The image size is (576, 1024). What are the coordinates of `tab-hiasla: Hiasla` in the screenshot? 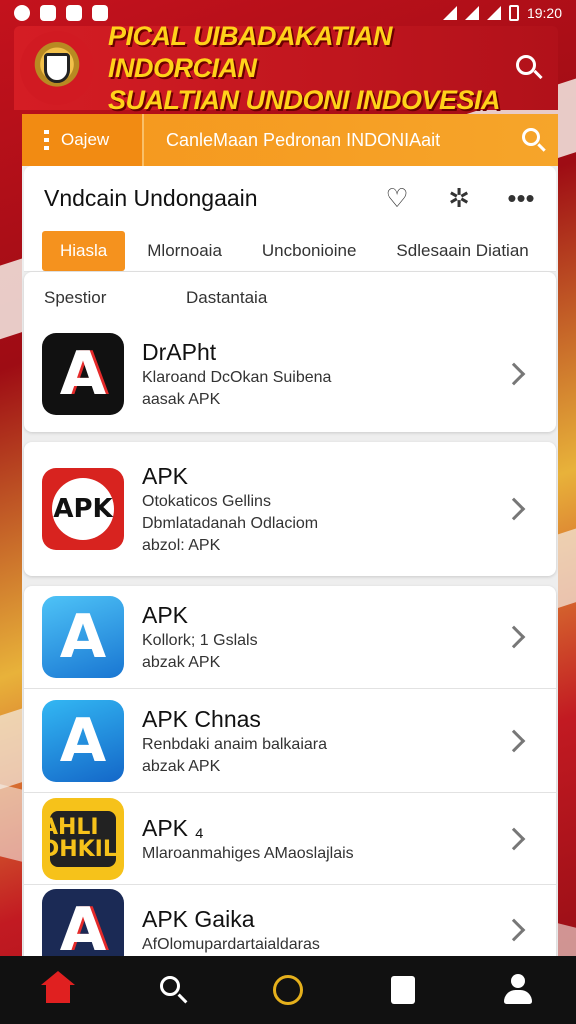 It's located at (84, 250).